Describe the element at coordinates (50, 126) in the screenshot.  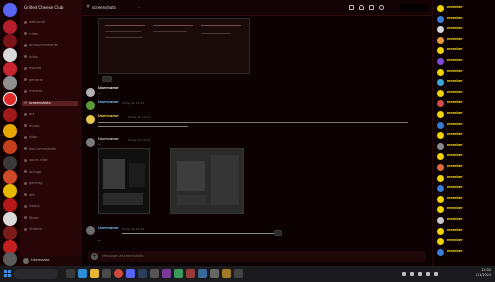
I see `sidebar-item-music: music` at that location.